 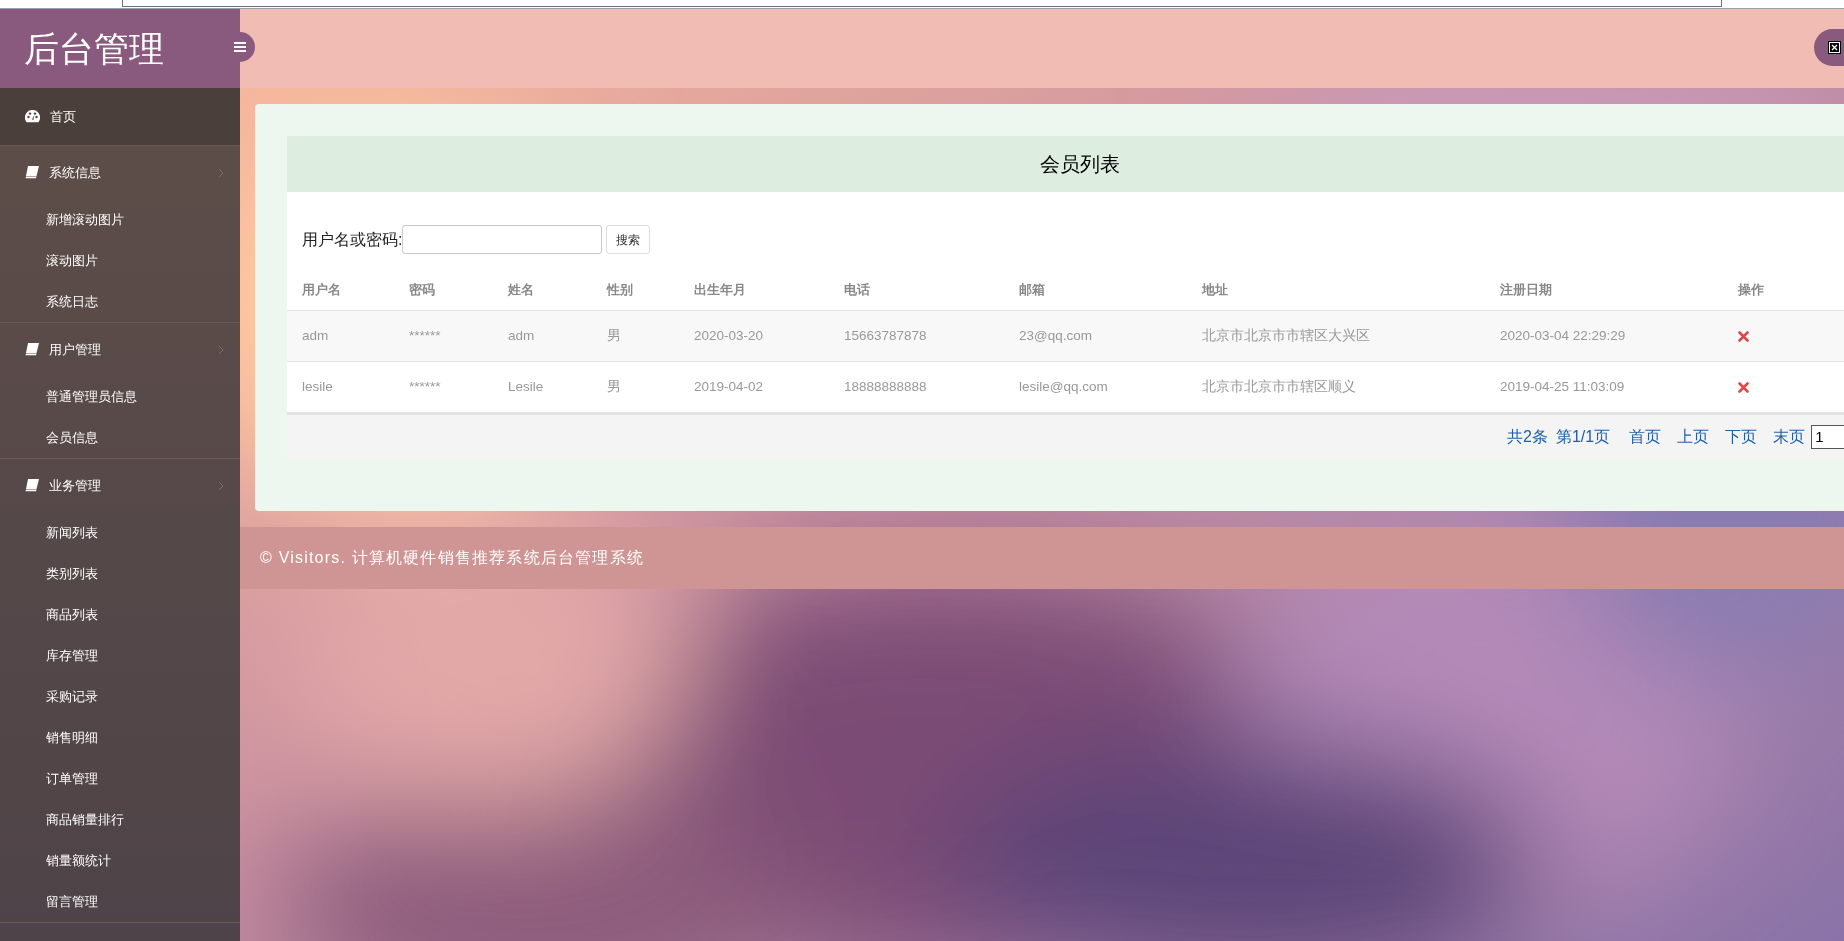 What do you see at coordinates (1827, 437) in the screenshot?
I see `page-select: 1` at bounding box center [1827, 437].